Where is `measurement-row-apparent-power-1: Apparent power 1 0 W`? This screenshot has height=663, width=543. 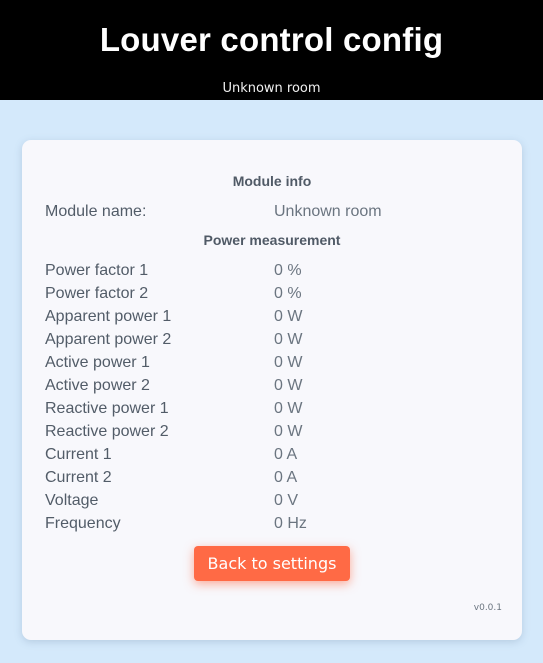
measurement-row-apparent-power-1: Apparent power 1 0 W is located at coordinates (275, 318).